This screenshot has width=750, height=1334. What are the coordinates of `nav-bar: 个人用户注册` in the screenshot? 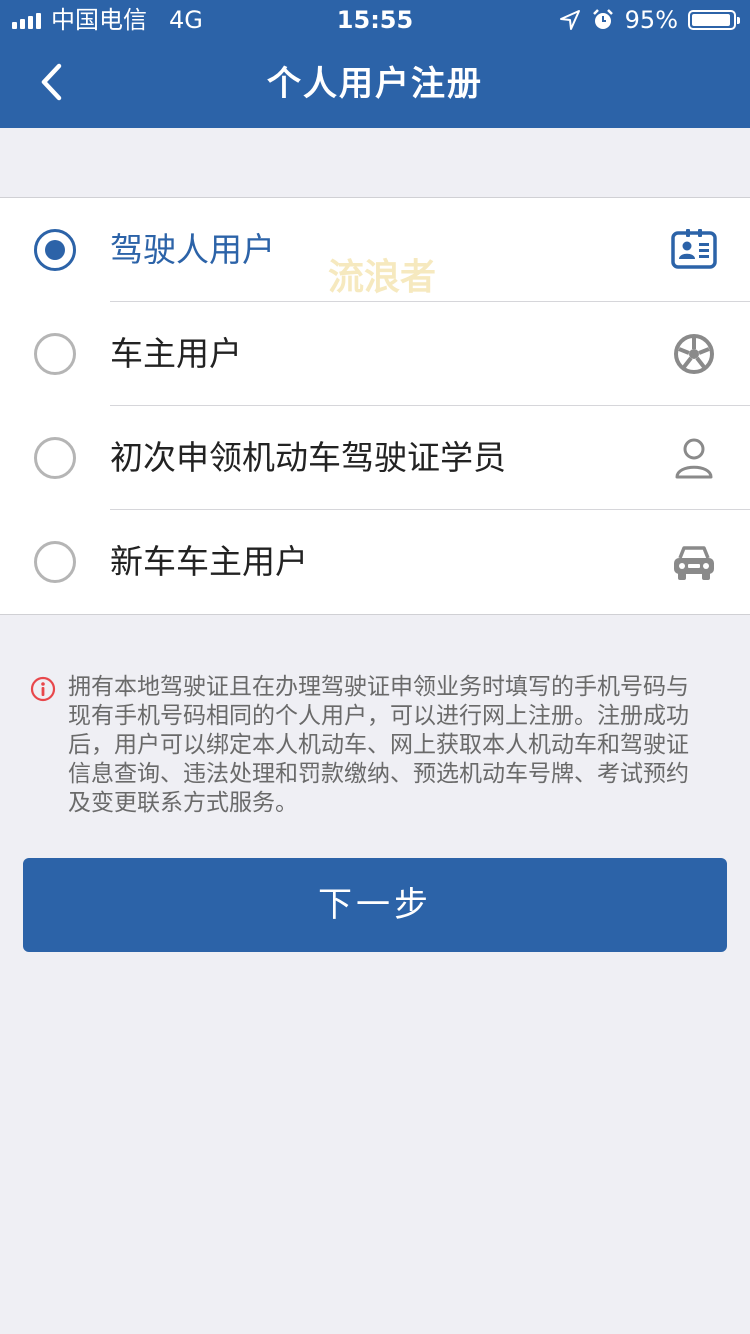 It's located at (375, 84).